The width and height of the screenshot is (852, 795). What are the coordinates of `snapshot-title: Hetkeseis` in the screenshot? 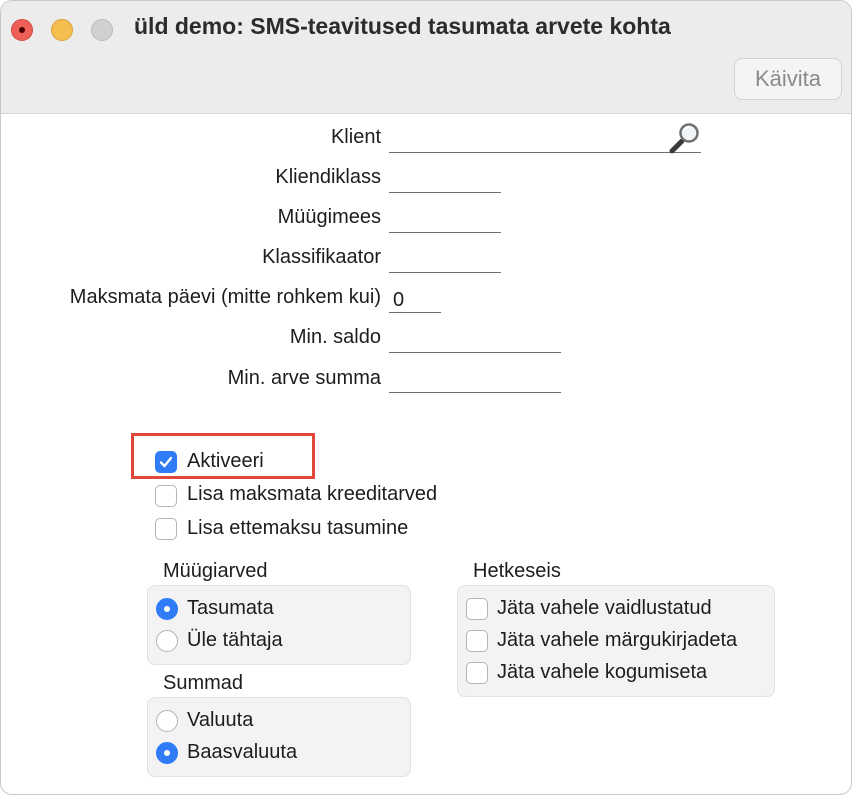 It's located at (517, 571).